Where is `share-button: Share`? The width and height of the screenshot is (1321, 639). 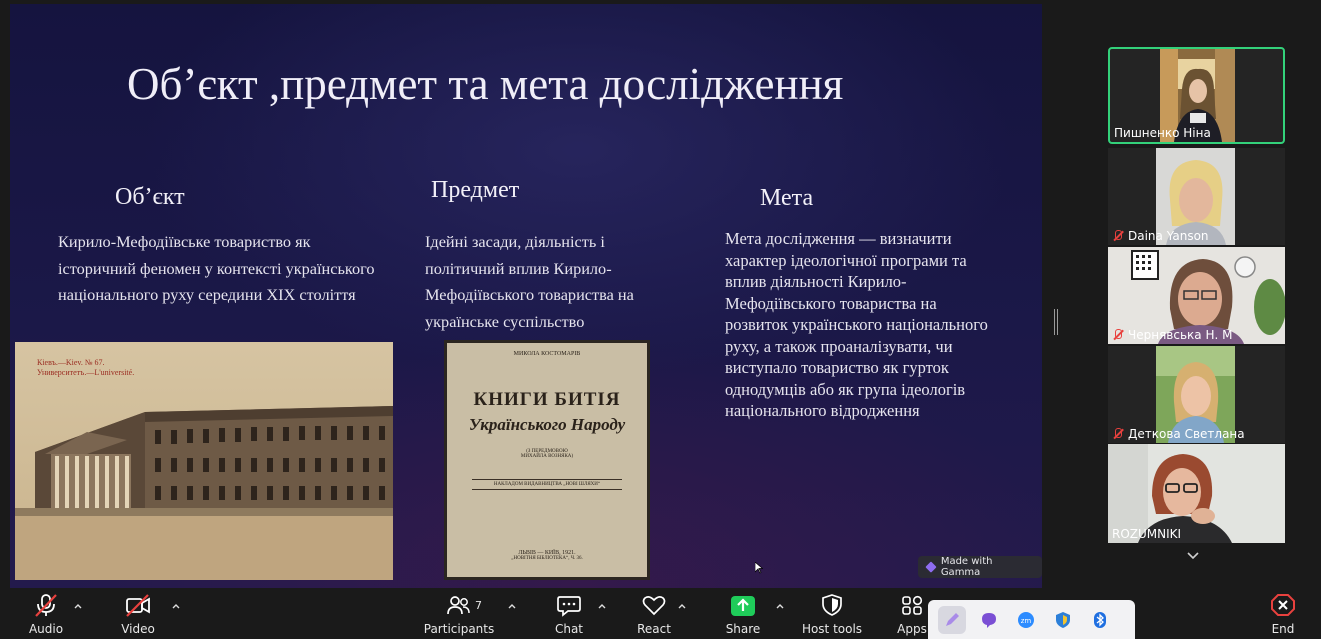 share-button: Share is located at coordinates (743, 613).